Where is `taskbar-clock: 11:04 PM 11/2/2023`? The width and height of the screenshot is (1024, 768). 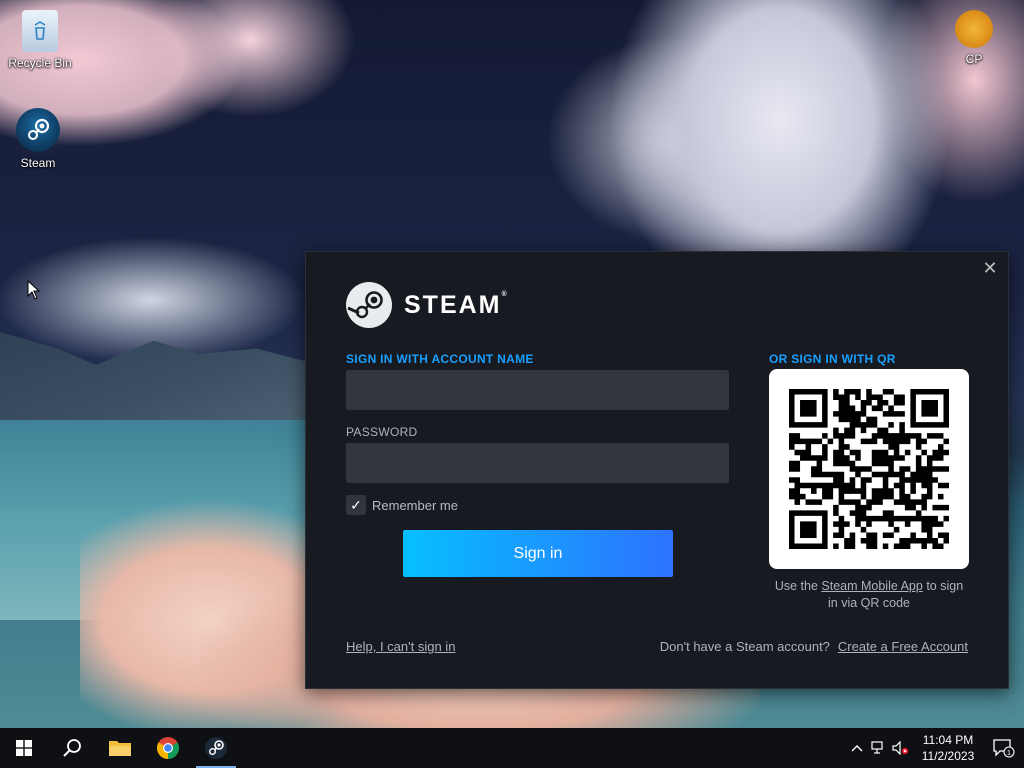
taskbar-clock: 11:04 PM 11/2/2023 is located at coordinates (948, 748).